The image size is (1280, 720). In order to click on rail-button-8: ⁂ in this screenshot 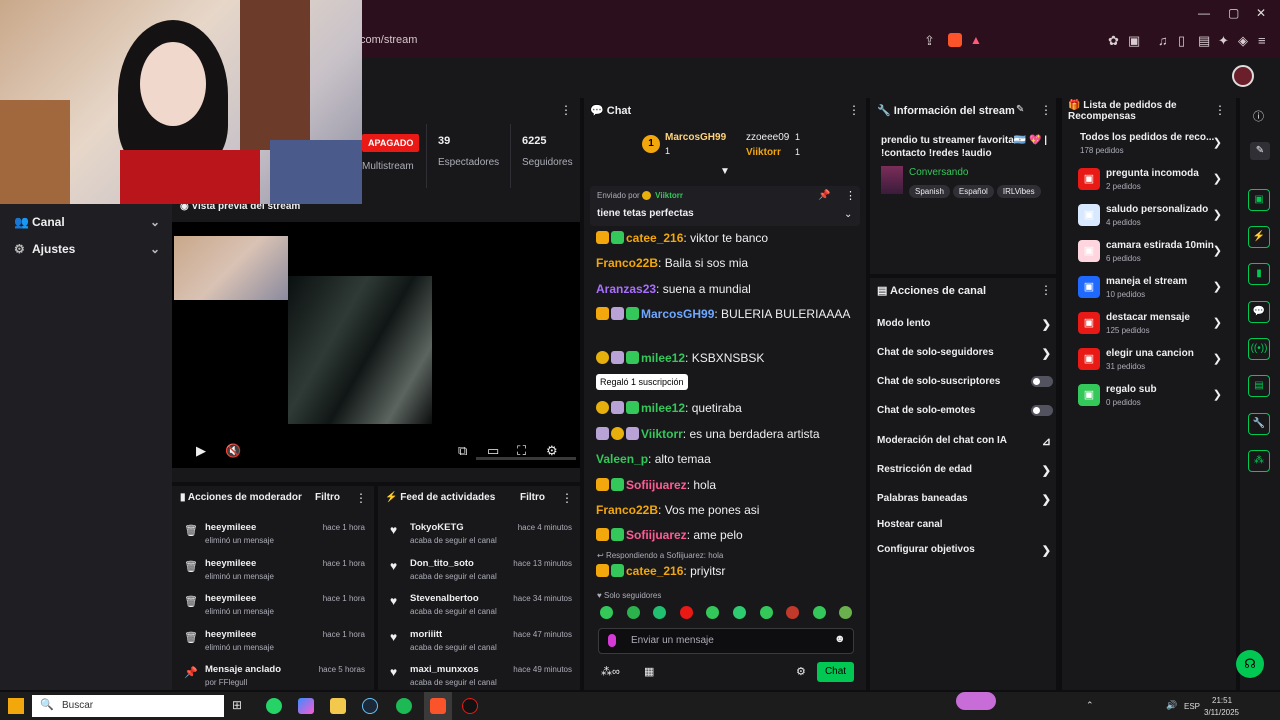, I will do `click(1259, 461)`.